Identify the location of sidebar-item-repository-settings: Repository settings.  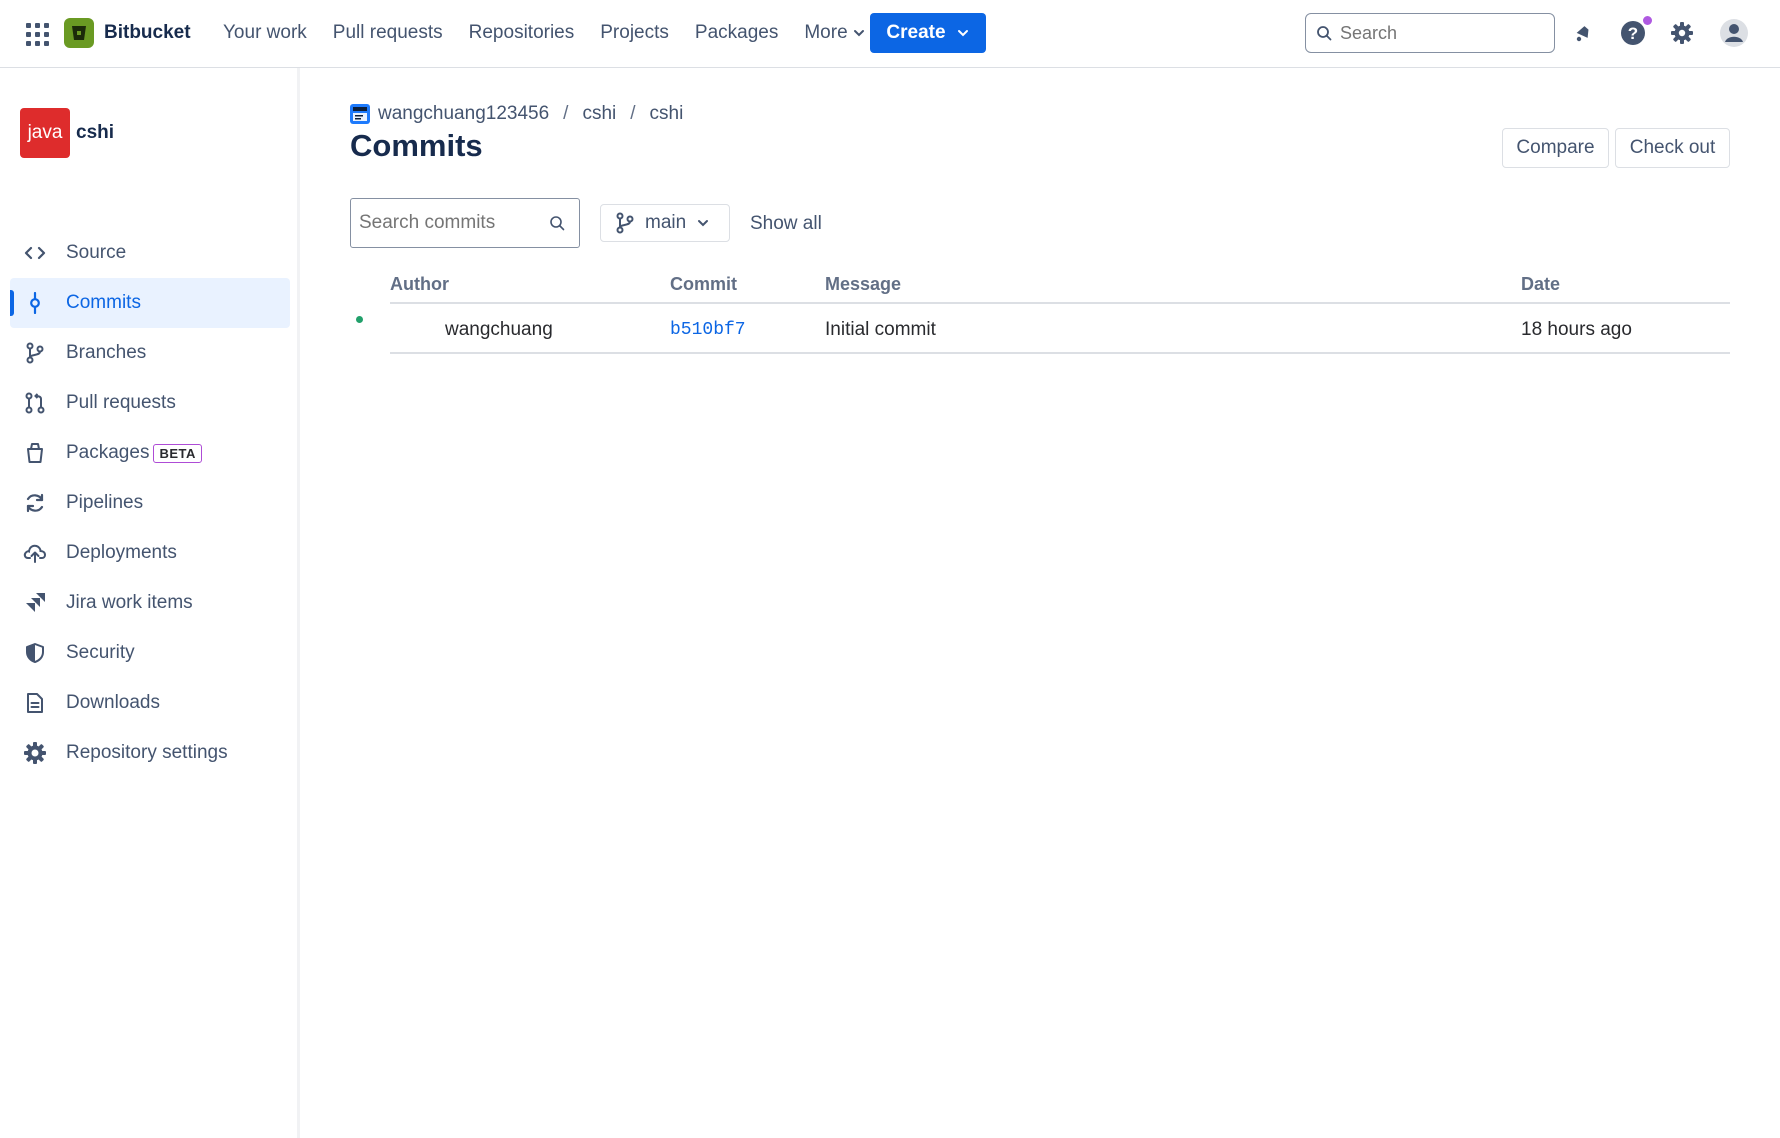
(150, 753).